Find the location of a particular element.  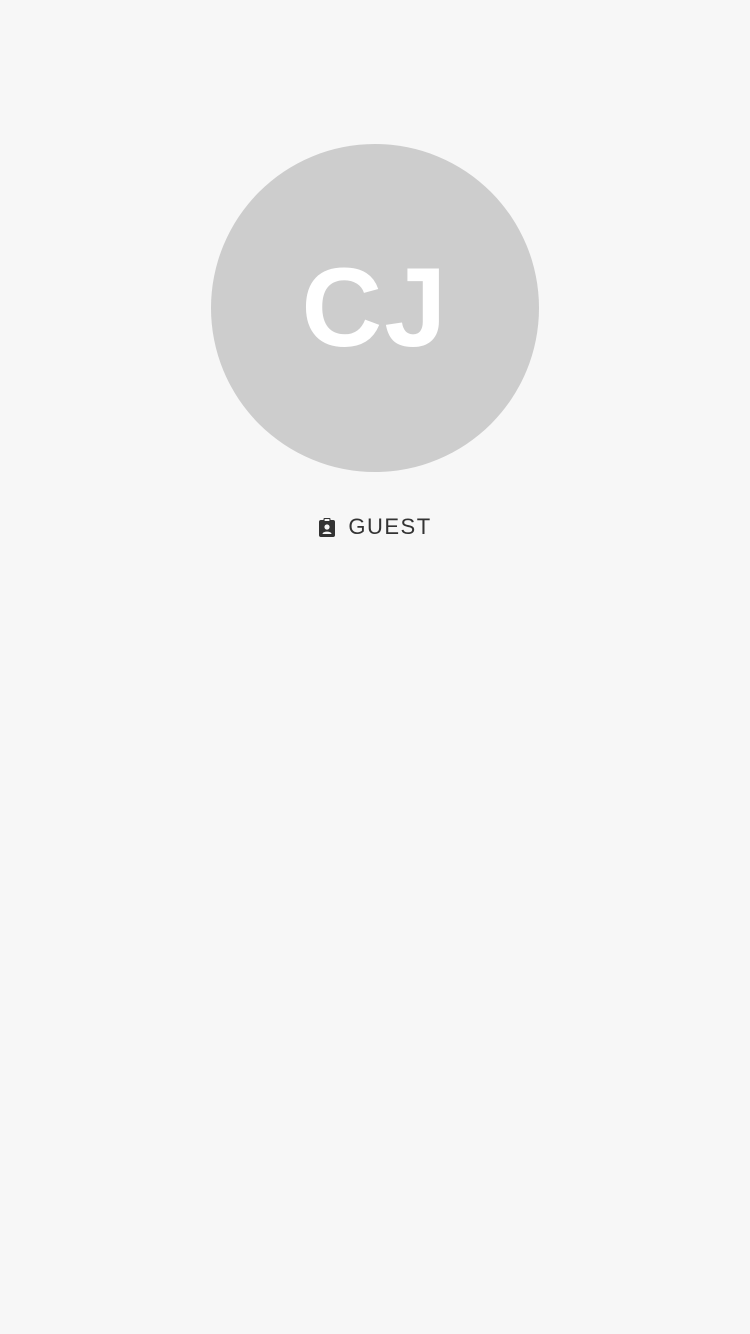

badge-icon is located at coordinates (327, 527).